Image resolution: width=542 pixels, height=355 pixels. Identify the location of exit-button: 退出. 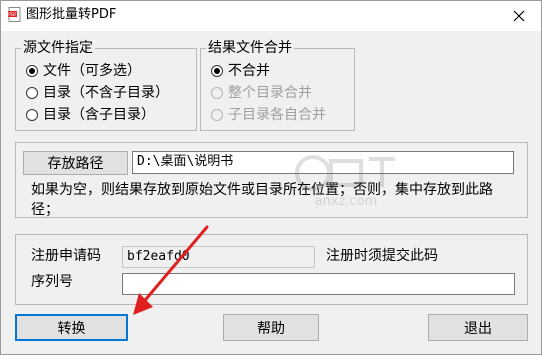
(478, 327).